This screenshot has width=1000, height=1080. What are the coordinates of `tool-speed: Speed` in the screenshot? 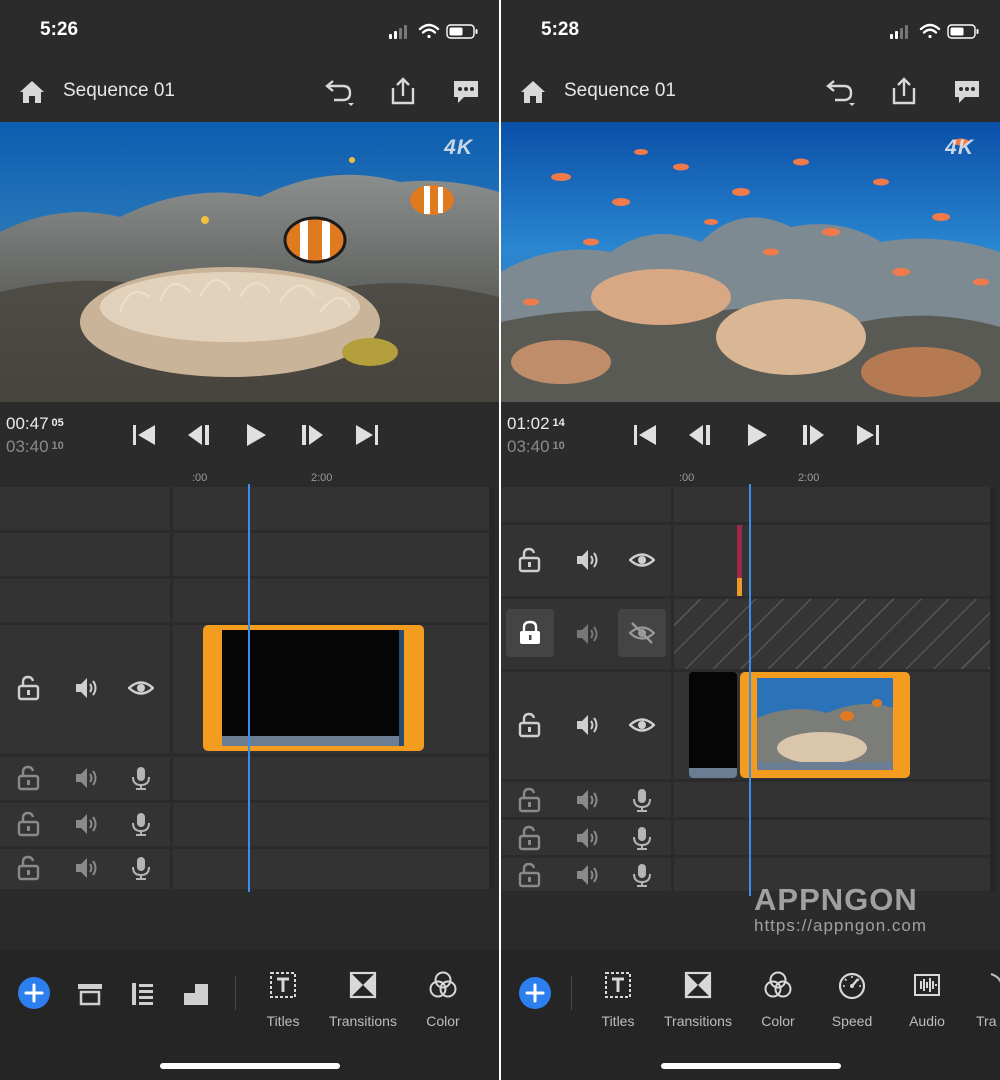 It's located at (852, 1000).